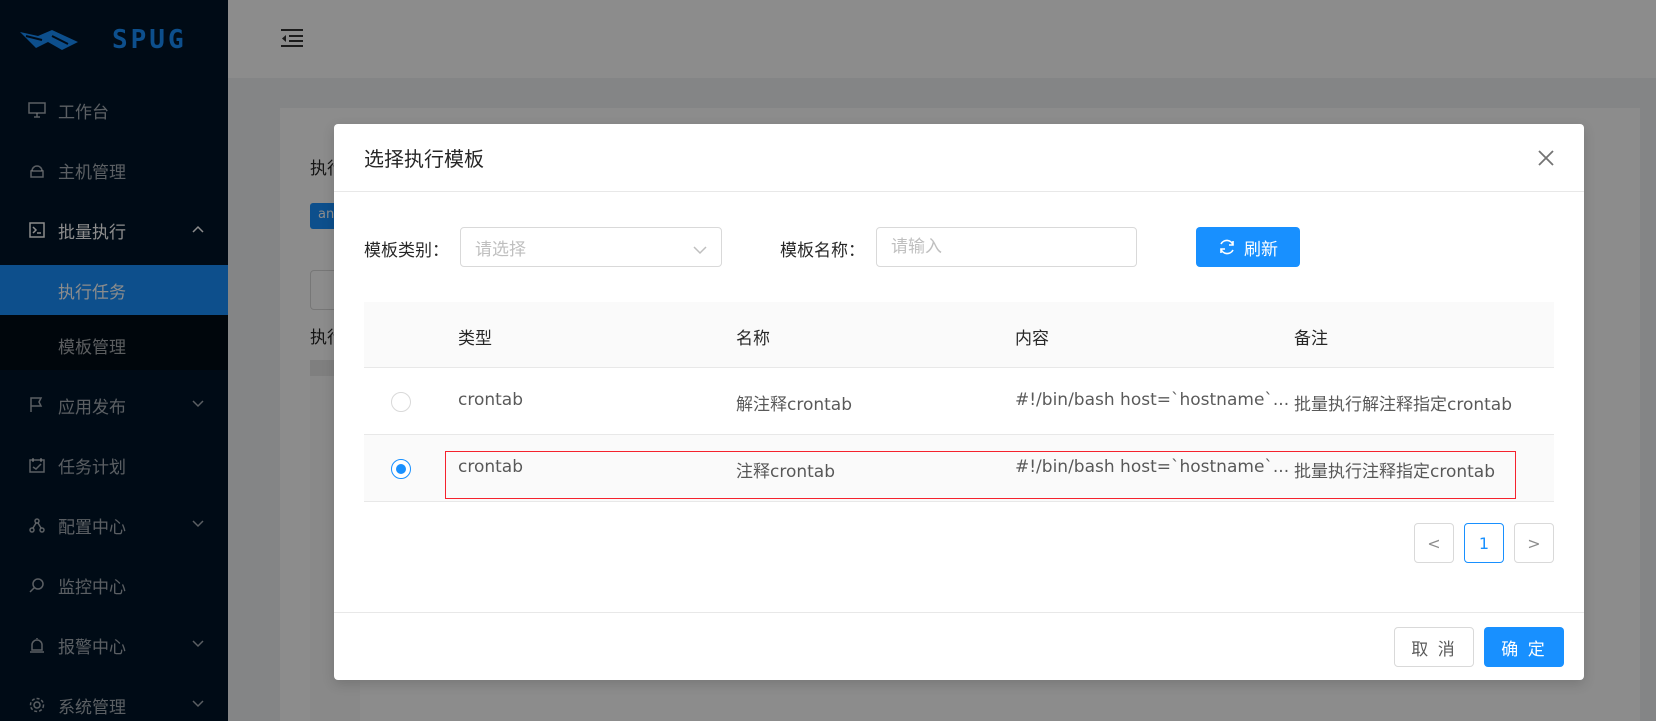 The width and height of the screenshot is (1656, 721). Describe the element at coordinates (1403, 405) in the screenshot. I see `cell-remark: 批量执行解注释指定crontab` at that location.